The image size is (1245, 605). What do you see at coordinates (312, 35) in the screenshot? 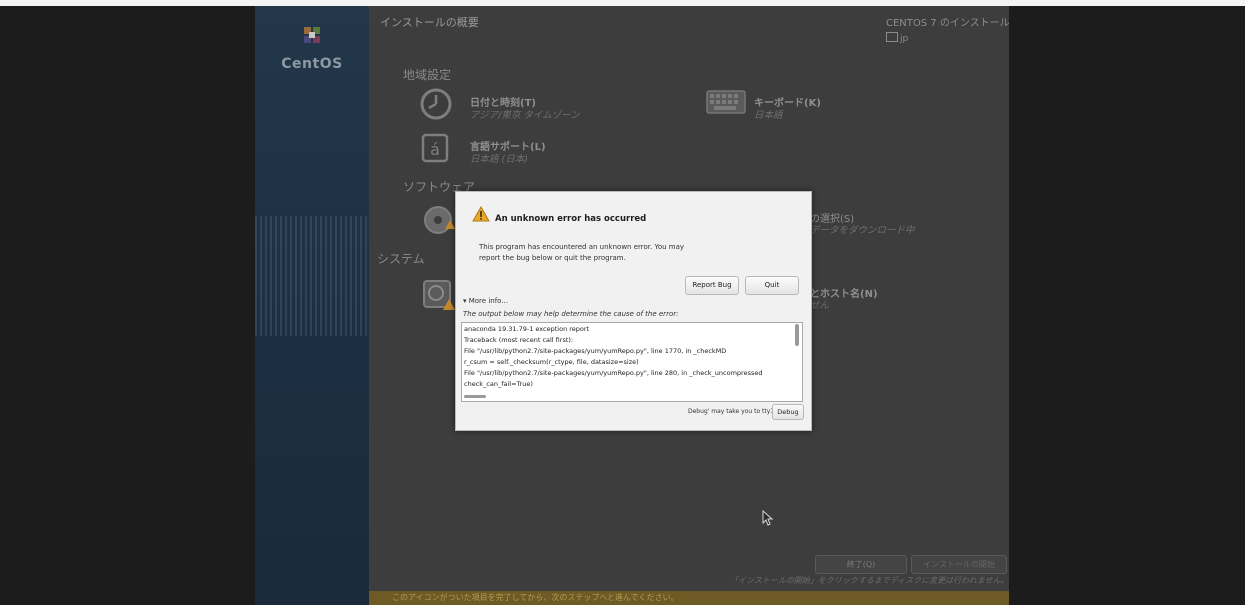
I see `centos-logo-icon` at bounding box center [312, 35].